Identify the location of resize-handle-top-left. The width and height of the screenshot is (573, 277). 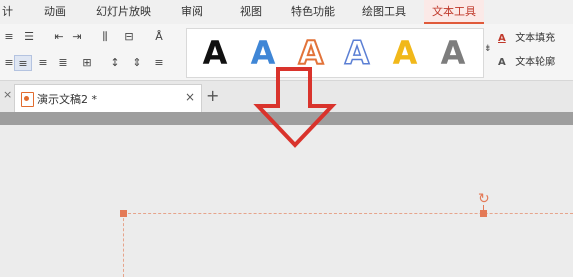
(123, 213).